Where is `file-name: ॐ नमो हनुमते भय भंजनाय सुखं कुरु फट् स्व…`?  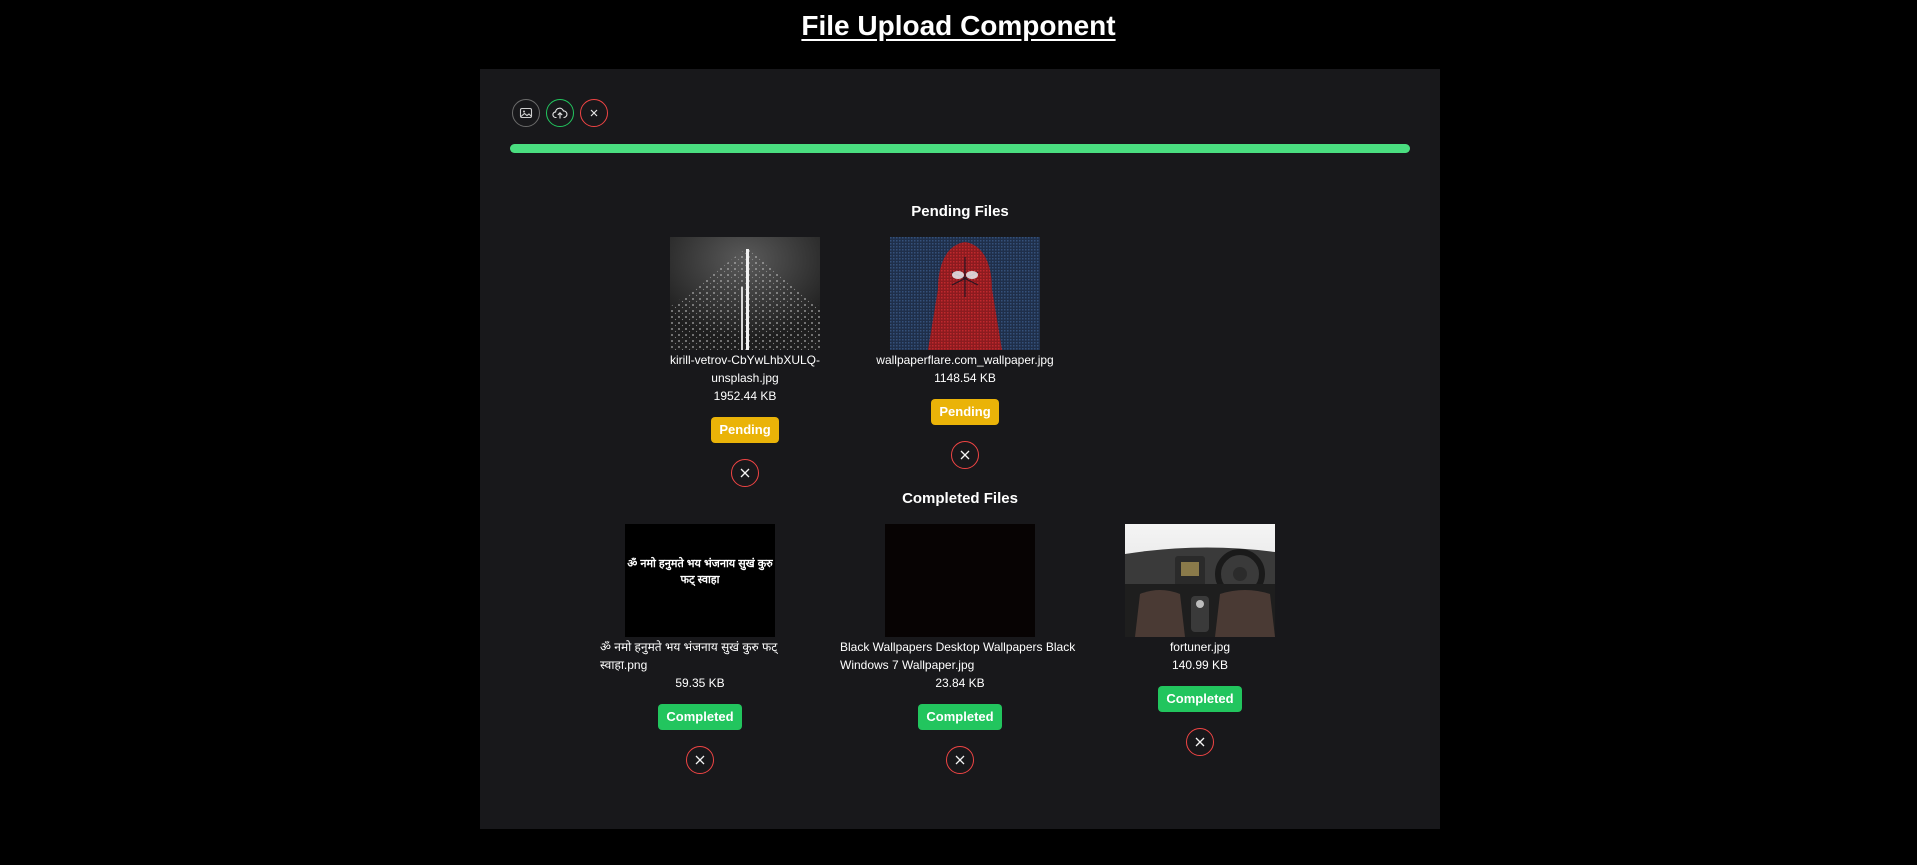 file-name: ॐ नमो हनुमते भय भंजनाय सुखं कुरु फट् स्व… is located at coordinates (689, 656).